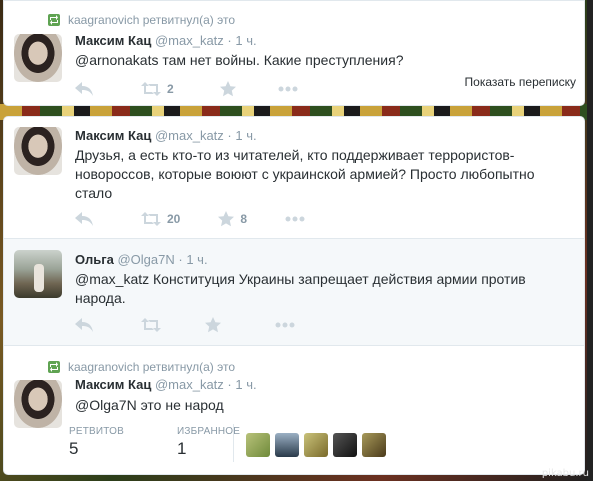  I want to click on tweet-actions, so click(199, 325).